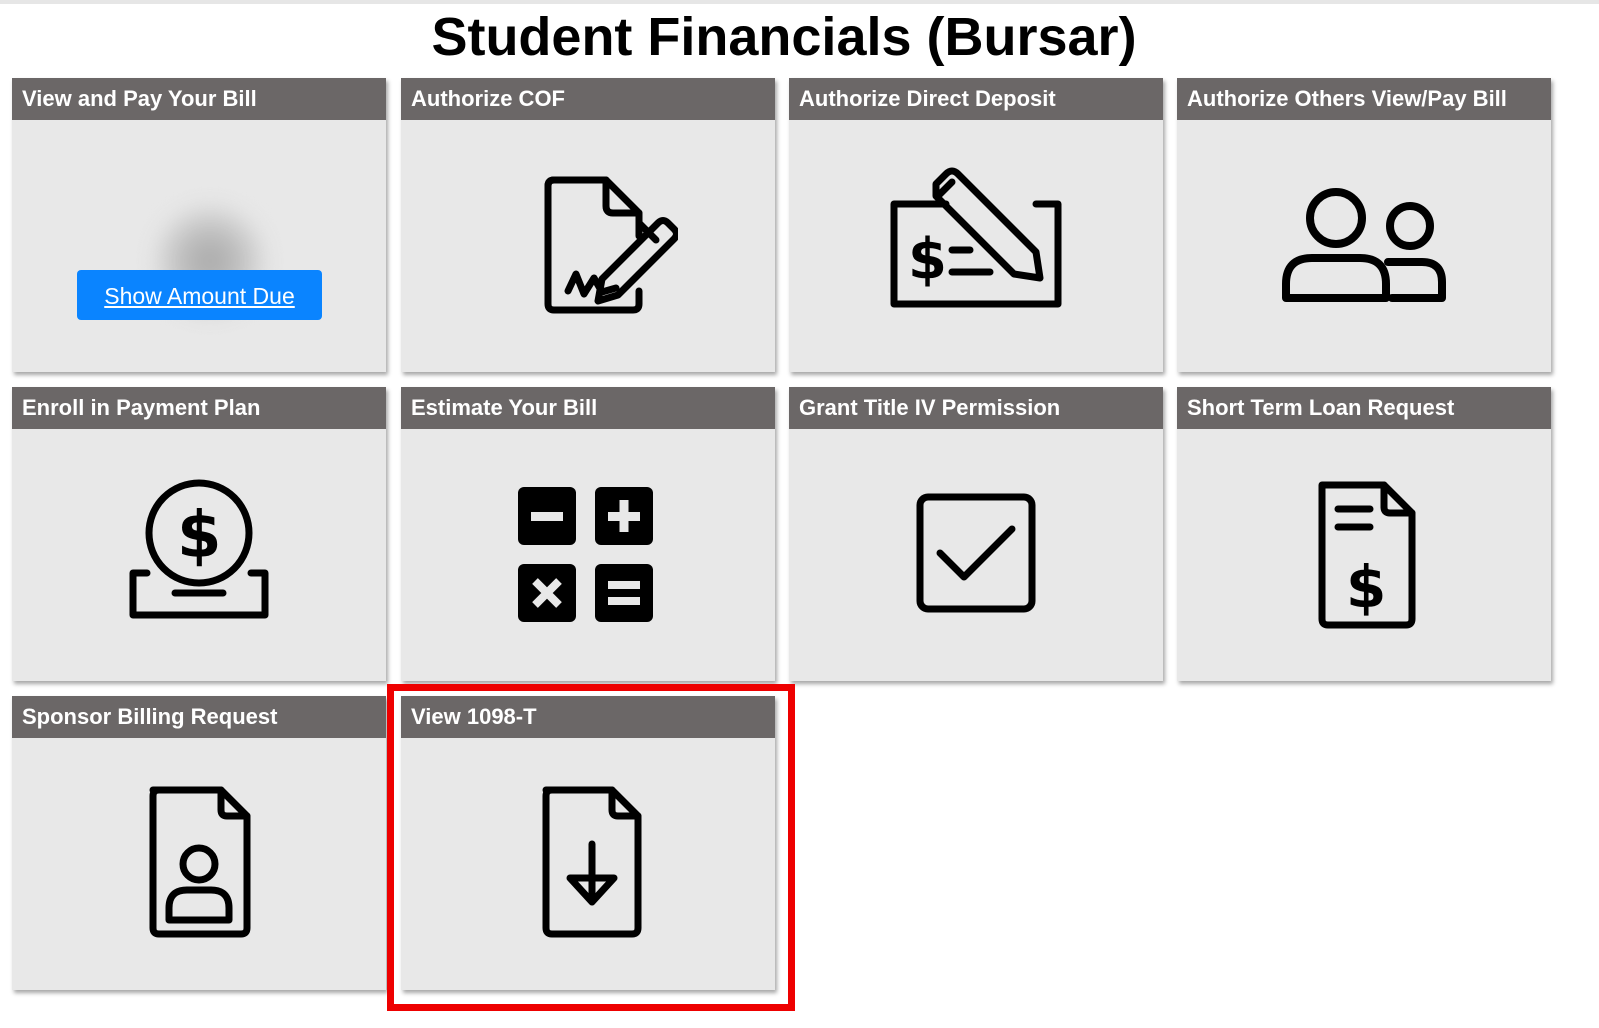 This screenshot has height=1028, width=1599. I want to click on tile-authorize-others: Authorize Others View/Pay Bill, so click(1364, 225).